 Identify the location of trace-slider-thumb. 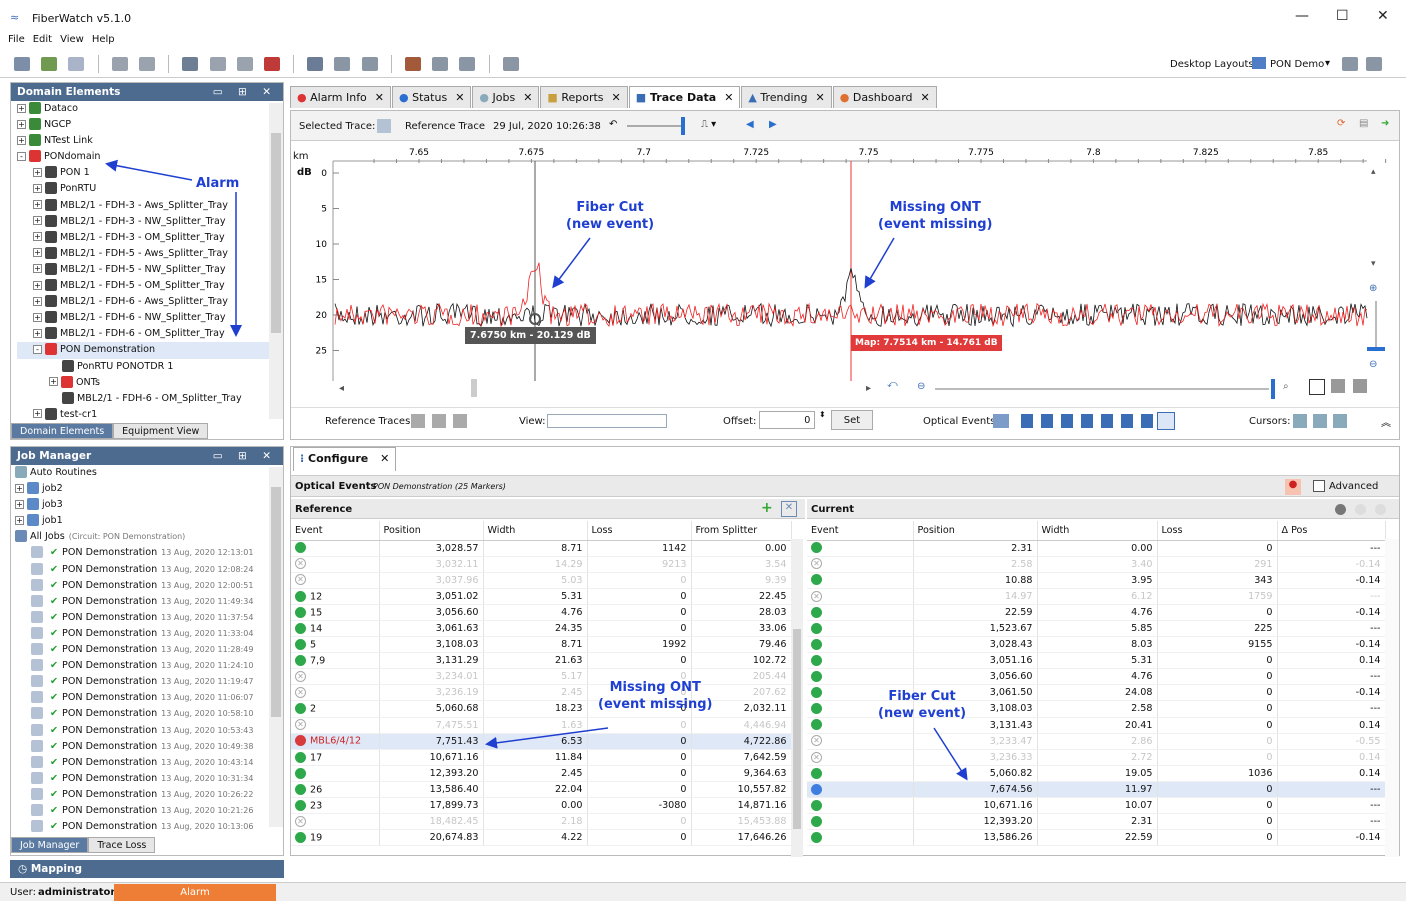
(683, 126).